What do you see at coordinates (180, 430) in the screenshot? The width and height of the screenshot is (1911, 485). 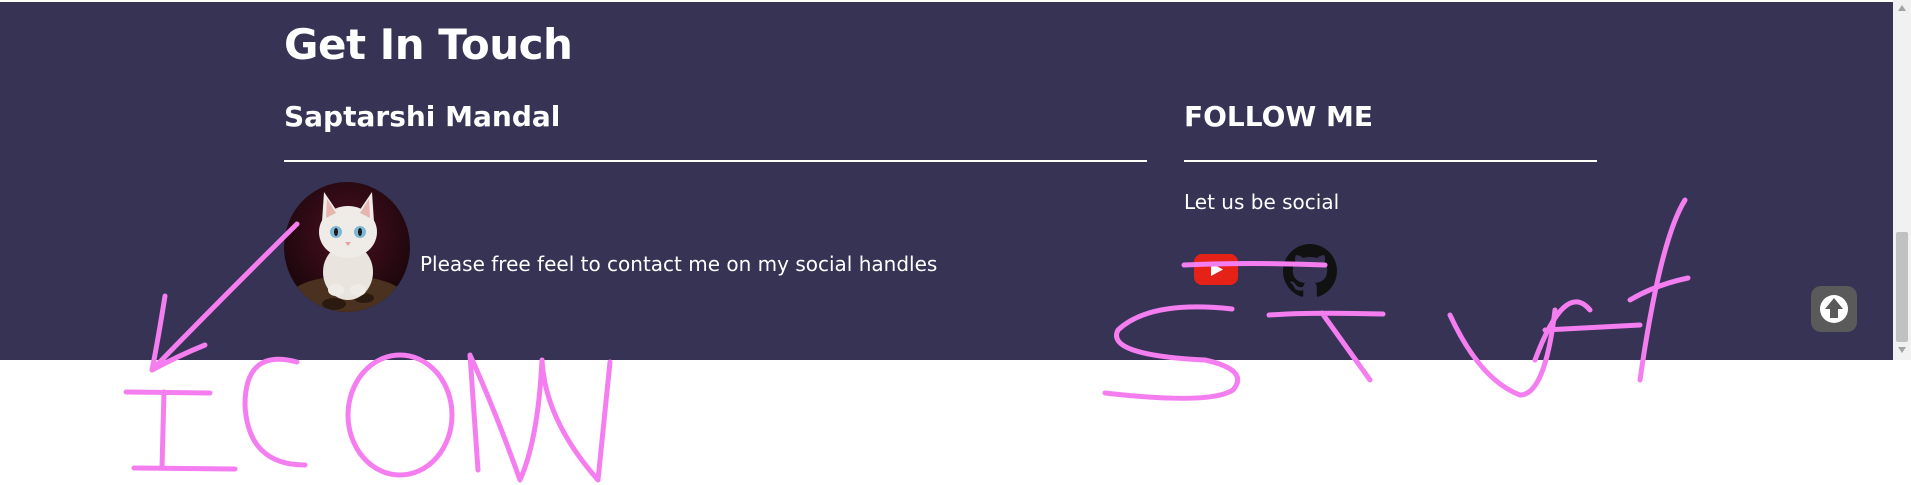 I see `annotation-letter-i` at bounding box center [180, 430].